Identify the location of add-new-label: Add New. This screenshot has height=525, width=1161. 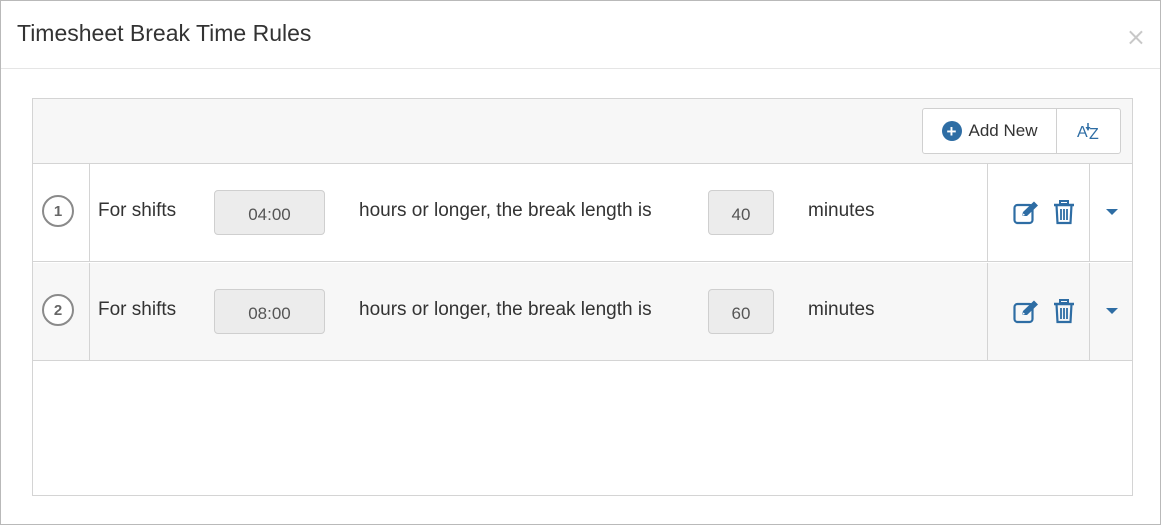
(1003, 130).